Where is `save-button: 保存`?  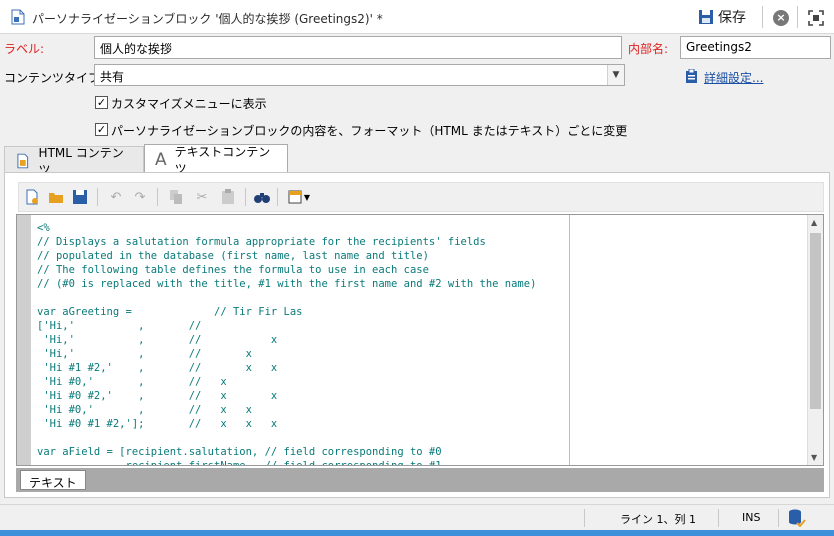 save-button: 保存 is located at coordinates (722, 17).